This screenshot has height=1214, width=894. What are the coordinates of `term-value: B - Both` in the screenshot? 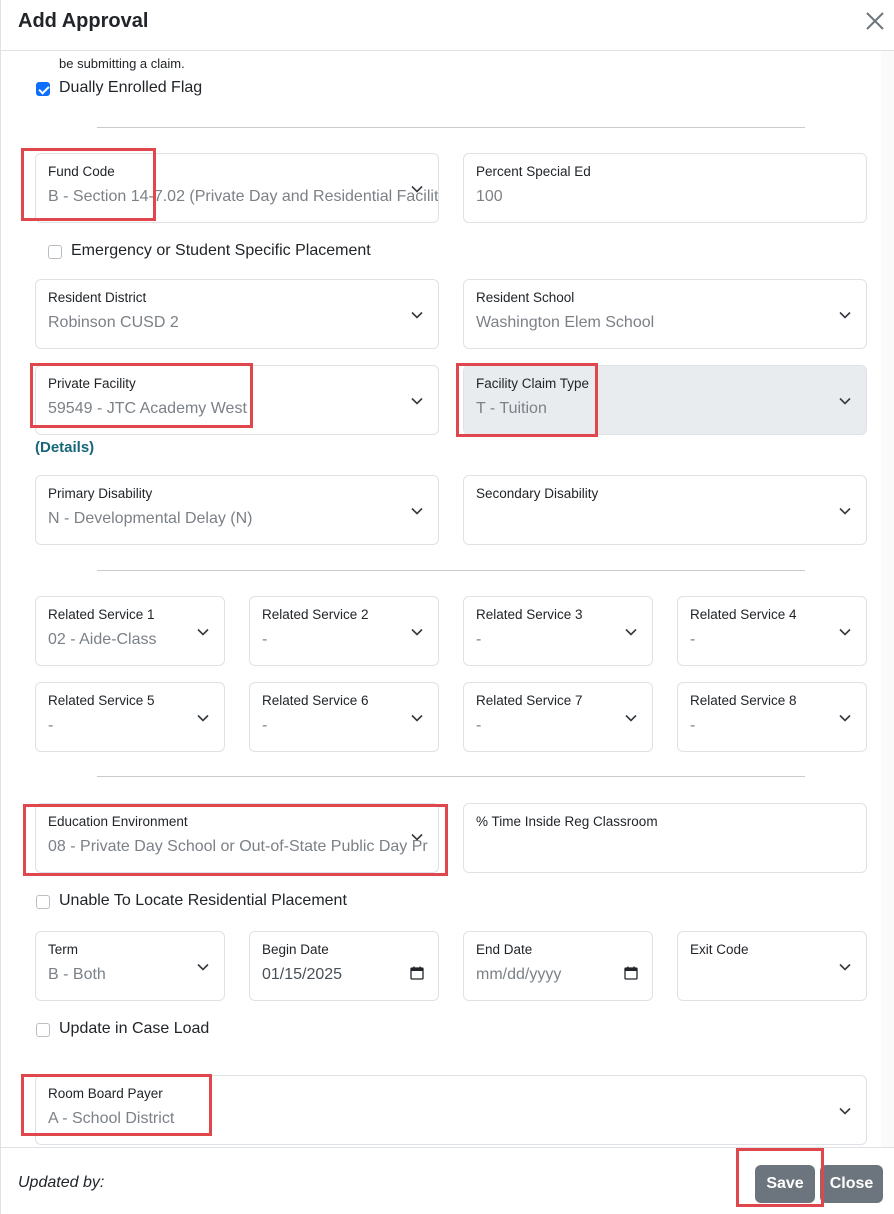 It's located at (77, 974).